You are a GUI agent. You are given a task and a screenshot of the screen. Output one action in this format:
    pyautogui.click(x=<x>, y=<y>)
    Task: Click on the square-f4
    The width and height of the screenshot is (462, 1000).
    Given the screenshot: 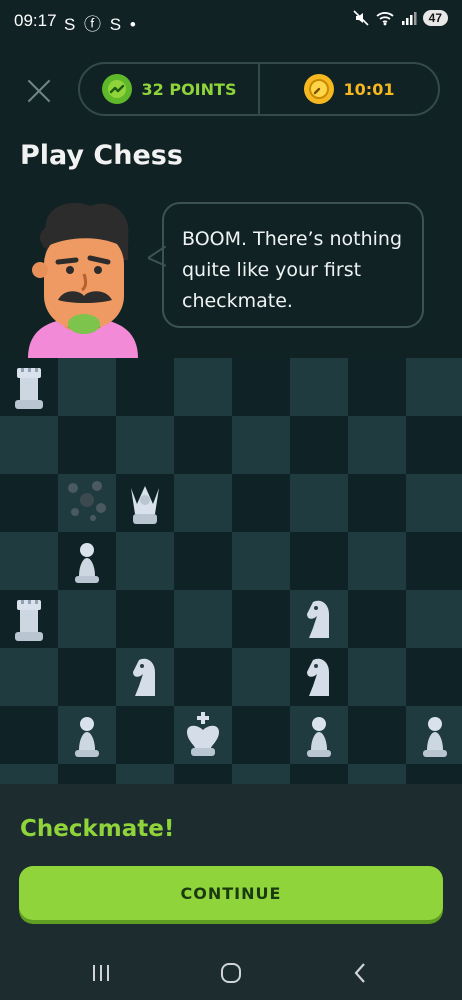 What is the action you would take?
    pyautogui.click(x=319, y=619)
    